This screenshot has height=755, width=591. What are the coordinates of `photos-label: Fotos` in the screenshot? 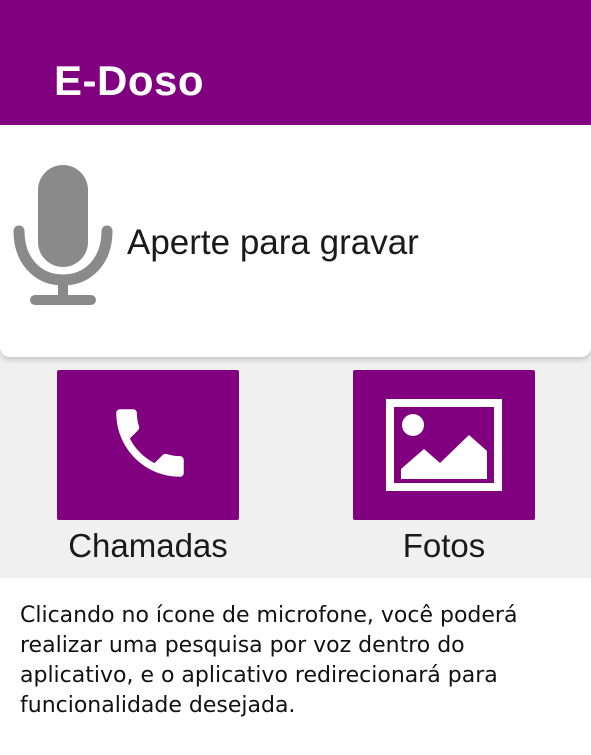 It's located at (444, 545).